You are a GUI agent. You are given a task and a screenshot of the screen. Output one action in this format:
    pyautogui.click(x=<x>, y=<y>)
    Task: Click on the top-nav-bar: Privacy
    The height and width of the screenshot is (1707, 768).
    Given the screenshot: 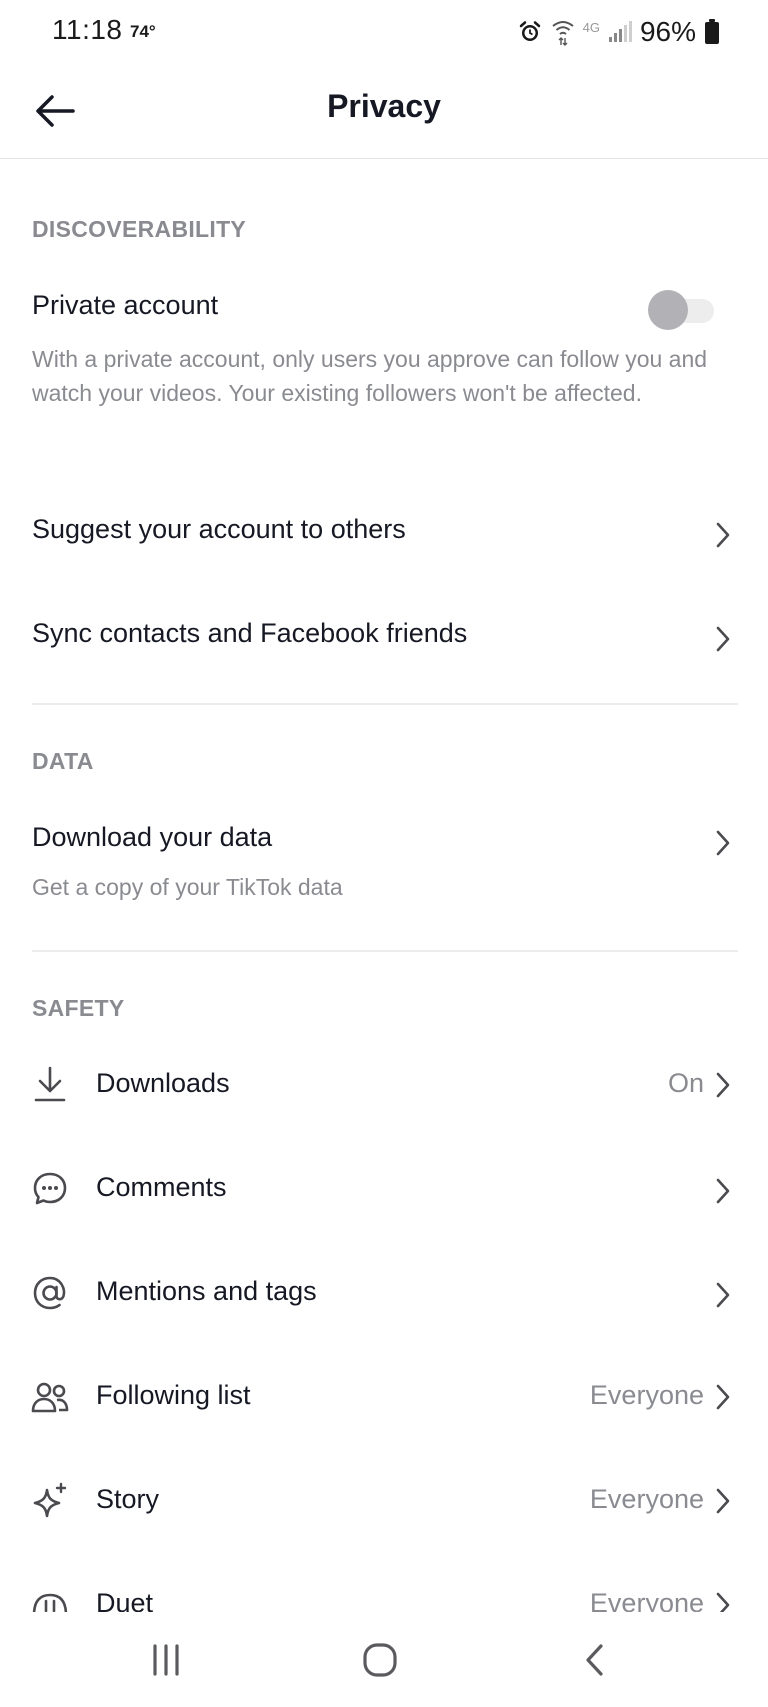 What is the action you would take?
    pyautogui.click(x=384, y=111)
    